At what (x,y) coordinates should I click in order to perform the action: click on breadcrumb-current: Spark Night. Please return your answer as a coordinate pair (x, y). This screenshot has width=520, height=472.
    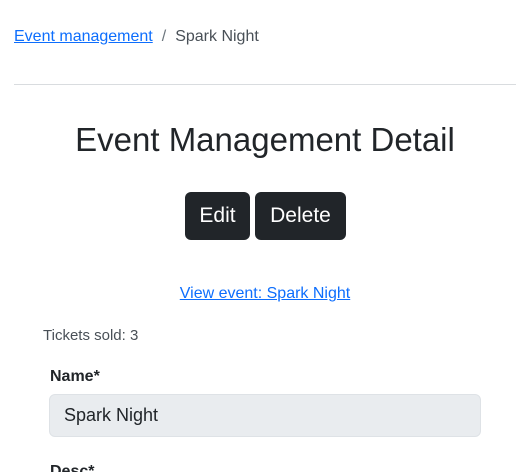
    Looking at the image, I should click on (217, 36).